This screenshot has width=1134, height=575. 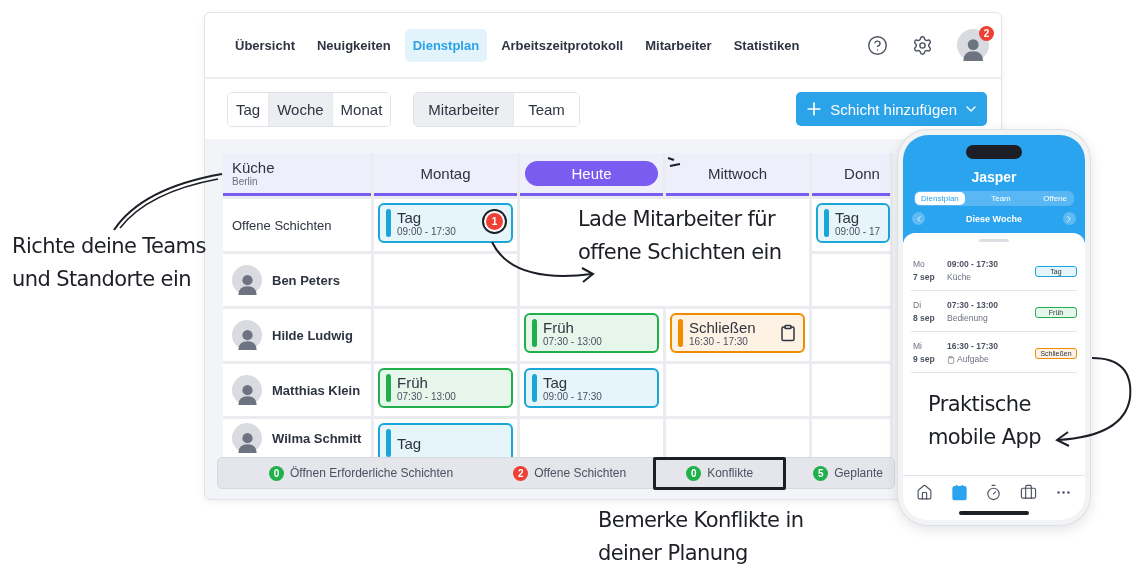 What do you see at coordinates (973, 359) in the screenshot?
I see `shift-place: Aufgabe` at bounding box center [973, 359].